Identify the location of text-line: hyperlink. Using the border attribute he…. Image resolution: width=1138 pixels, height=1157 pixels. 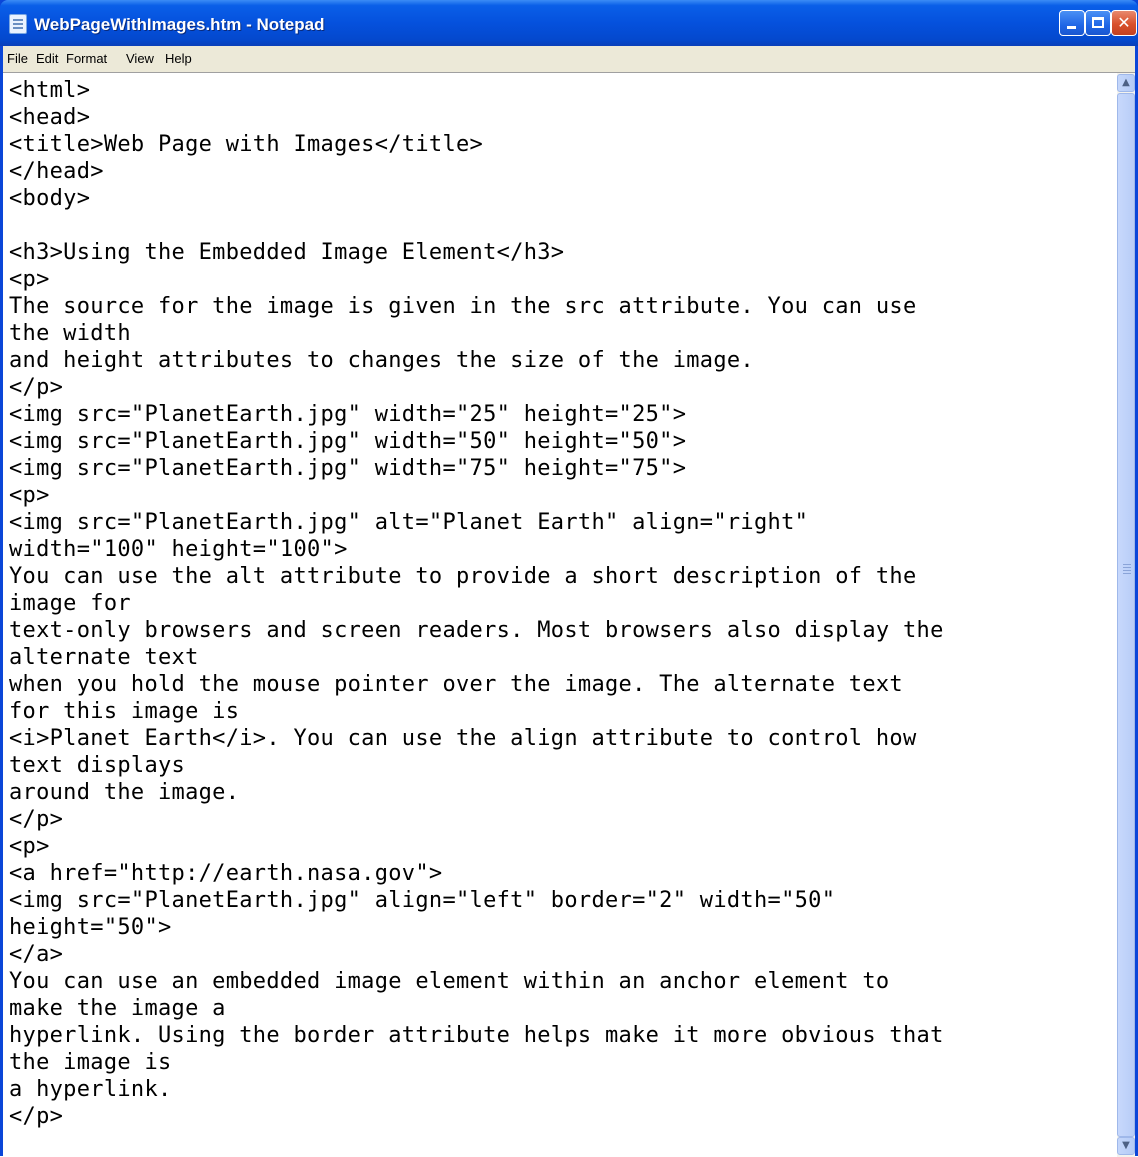
(476, 1035).